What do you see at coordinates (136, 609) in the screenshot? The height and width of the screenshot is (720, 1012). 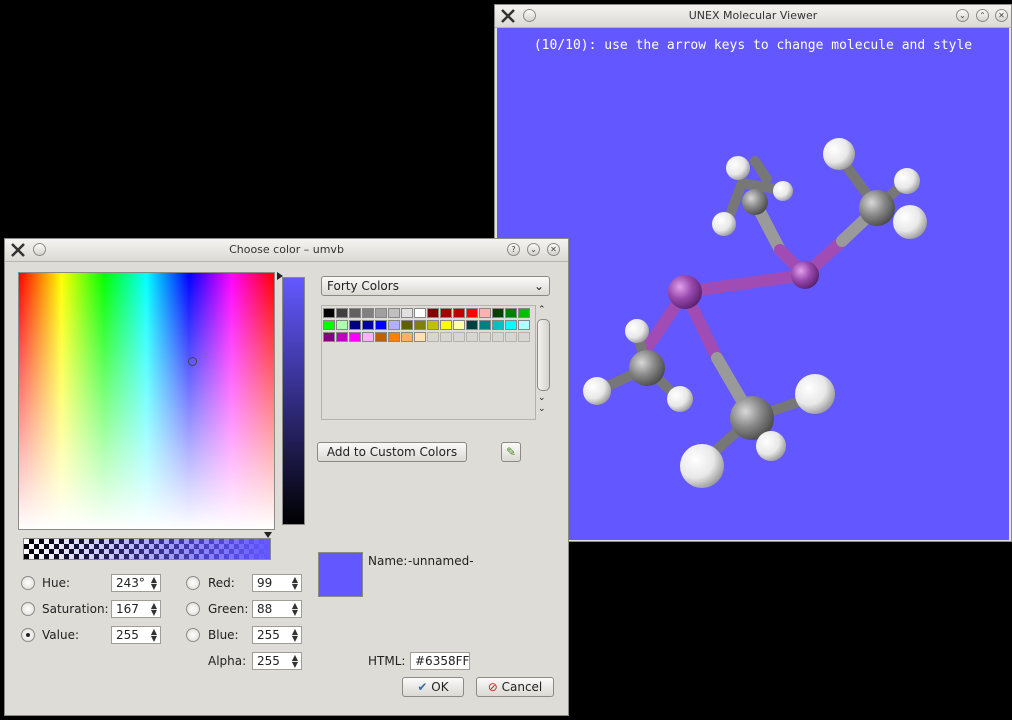 I see `saturation-spinbox: 167 ▲ ▼` at bounding box center [136, 609].